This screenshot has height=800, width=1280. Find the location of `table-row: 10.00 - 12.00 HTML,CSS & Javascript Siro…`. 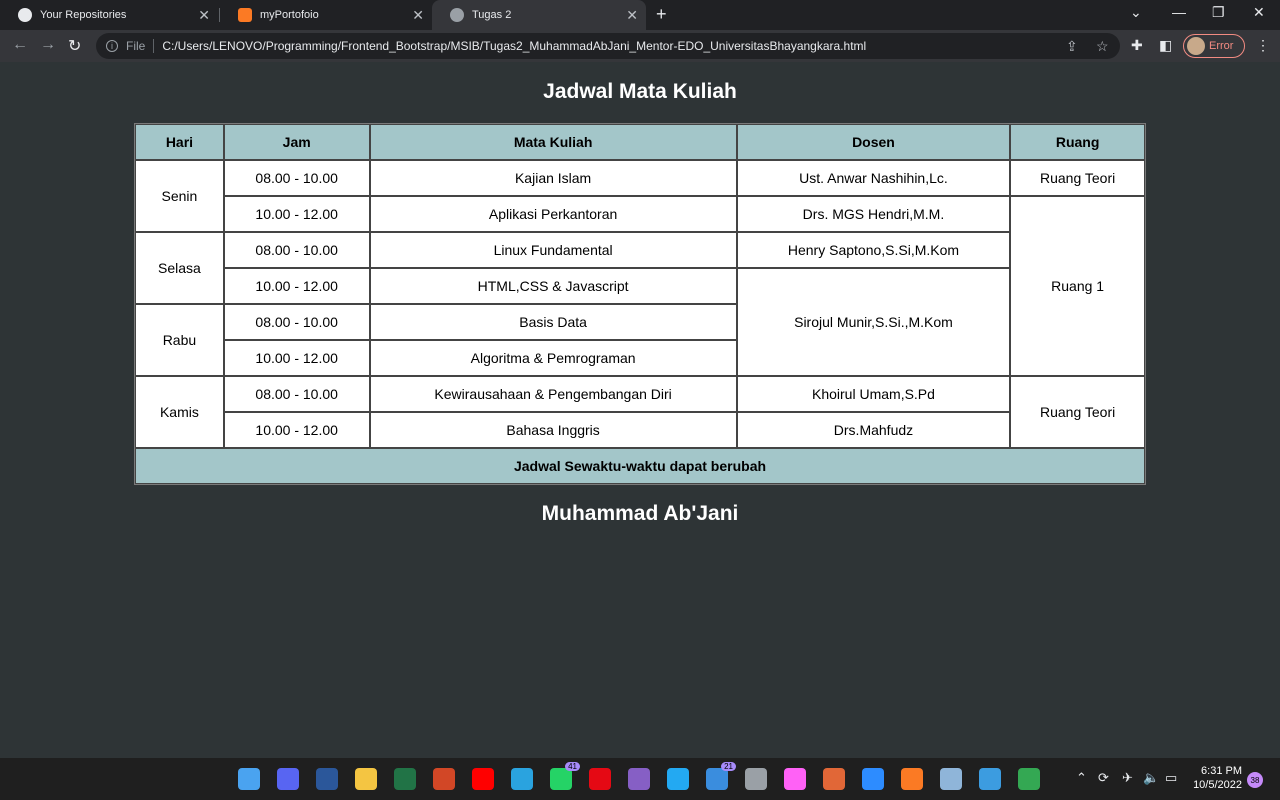

table-row: 10.00 - 12.00 HTML,CSS & Javascript Siro… is located at coordinates (640, 322).